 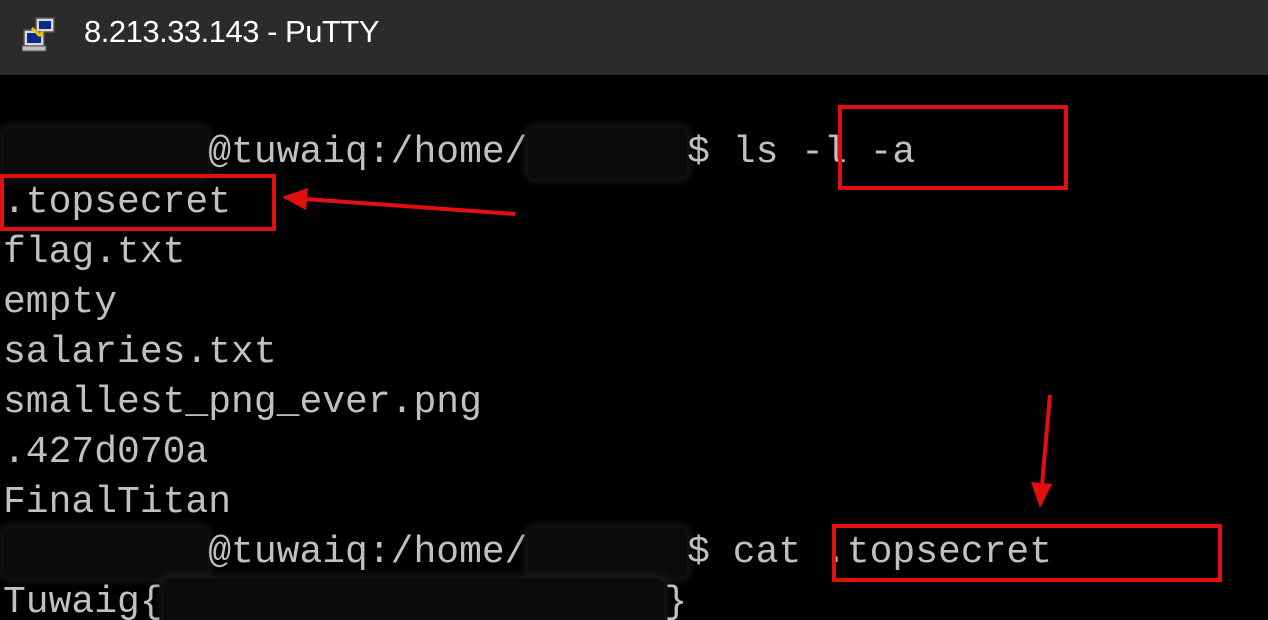 I want to click on putty-icon, so click(x=38, y=34).